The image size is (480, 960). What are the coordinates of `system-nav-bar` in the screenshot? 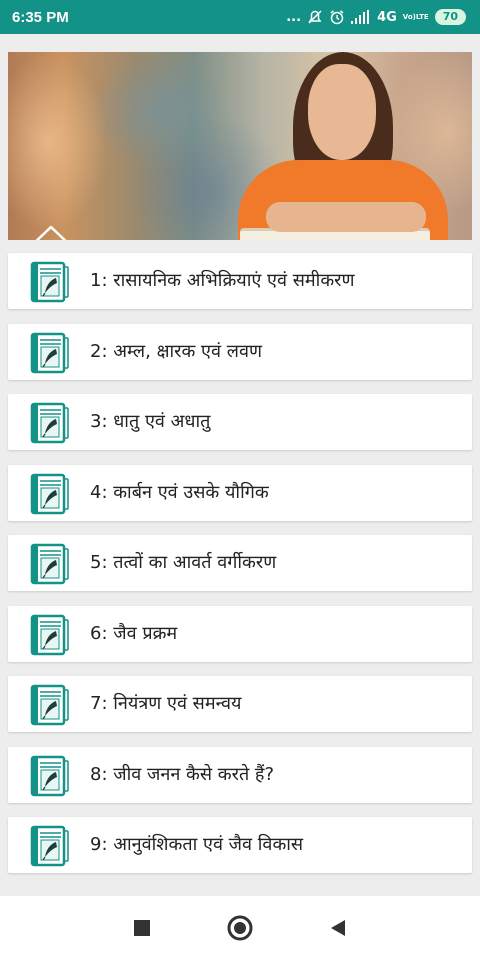 It's located at (240, 928).